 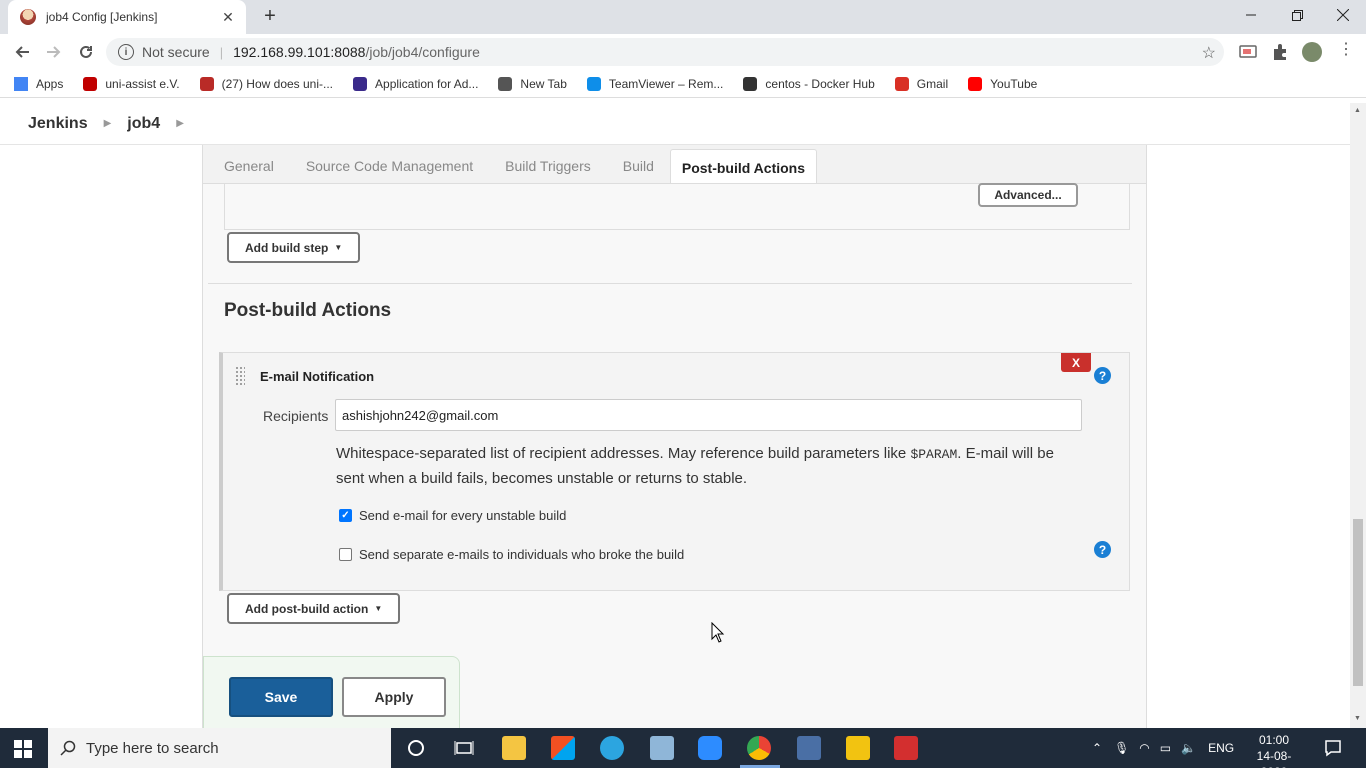 I want to click on app-icon, so click(x=662, y=748).